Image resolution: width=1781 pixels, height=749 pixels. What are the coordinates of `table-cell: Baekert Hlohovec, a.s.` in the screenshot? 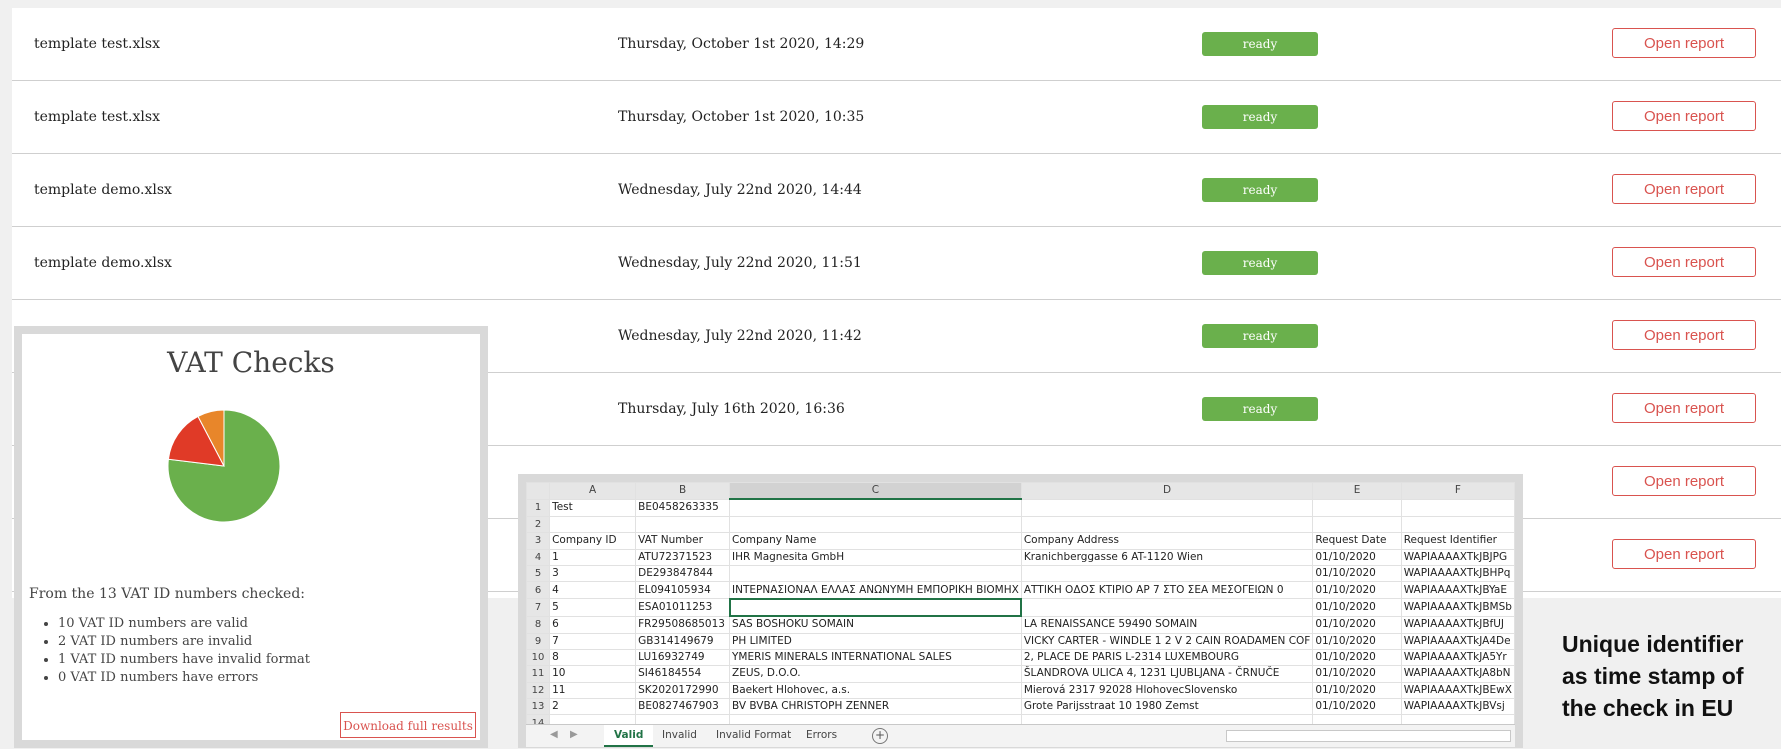 It's located at (875, 690).